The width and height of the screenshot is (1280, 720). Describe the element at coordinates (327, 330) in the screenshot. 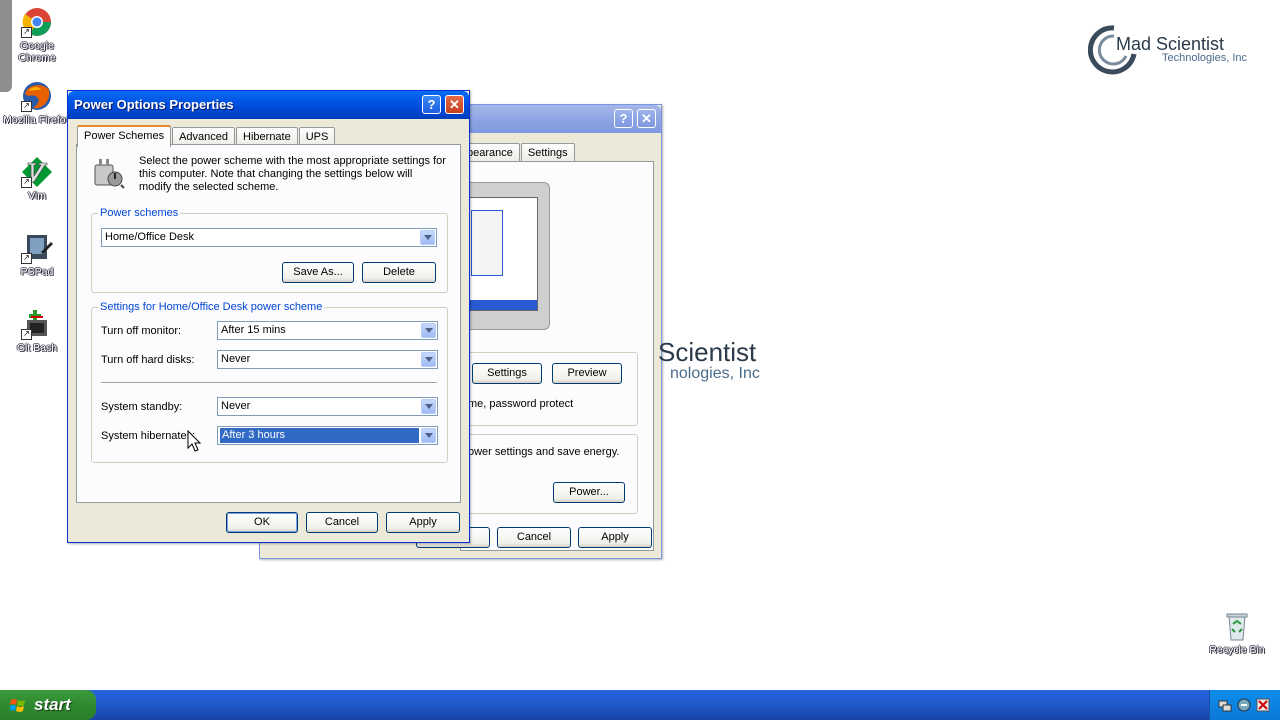

I see `monitor-timeout-select: After 15 mins` at that location.